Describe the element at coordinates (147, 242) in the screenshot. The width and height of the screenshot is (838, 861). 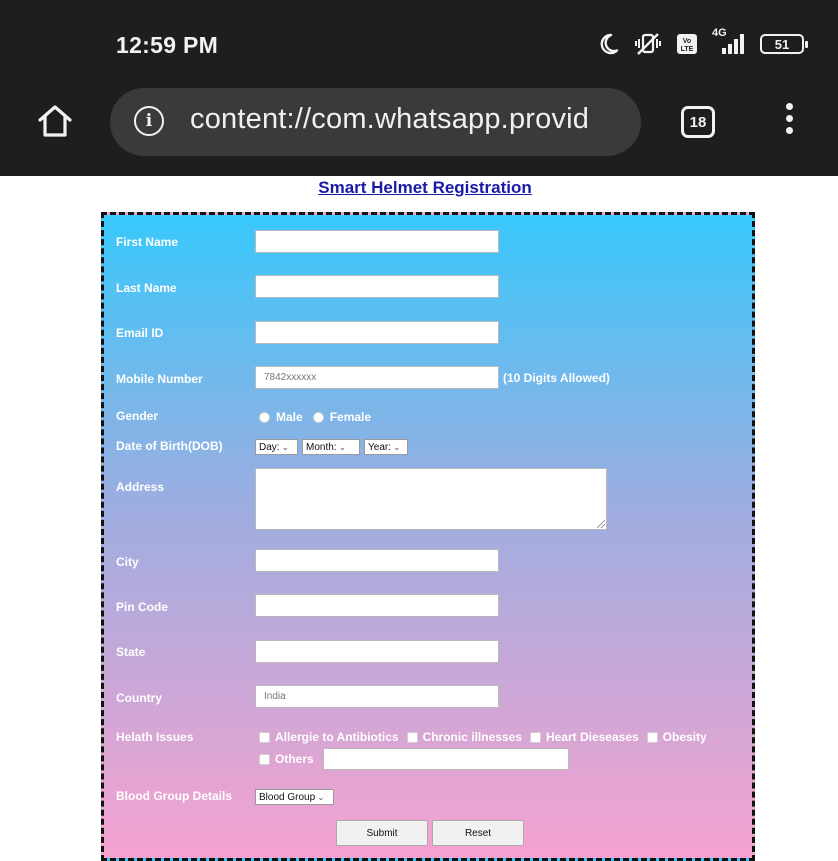
I see `first-name-label: First Name` at that location.